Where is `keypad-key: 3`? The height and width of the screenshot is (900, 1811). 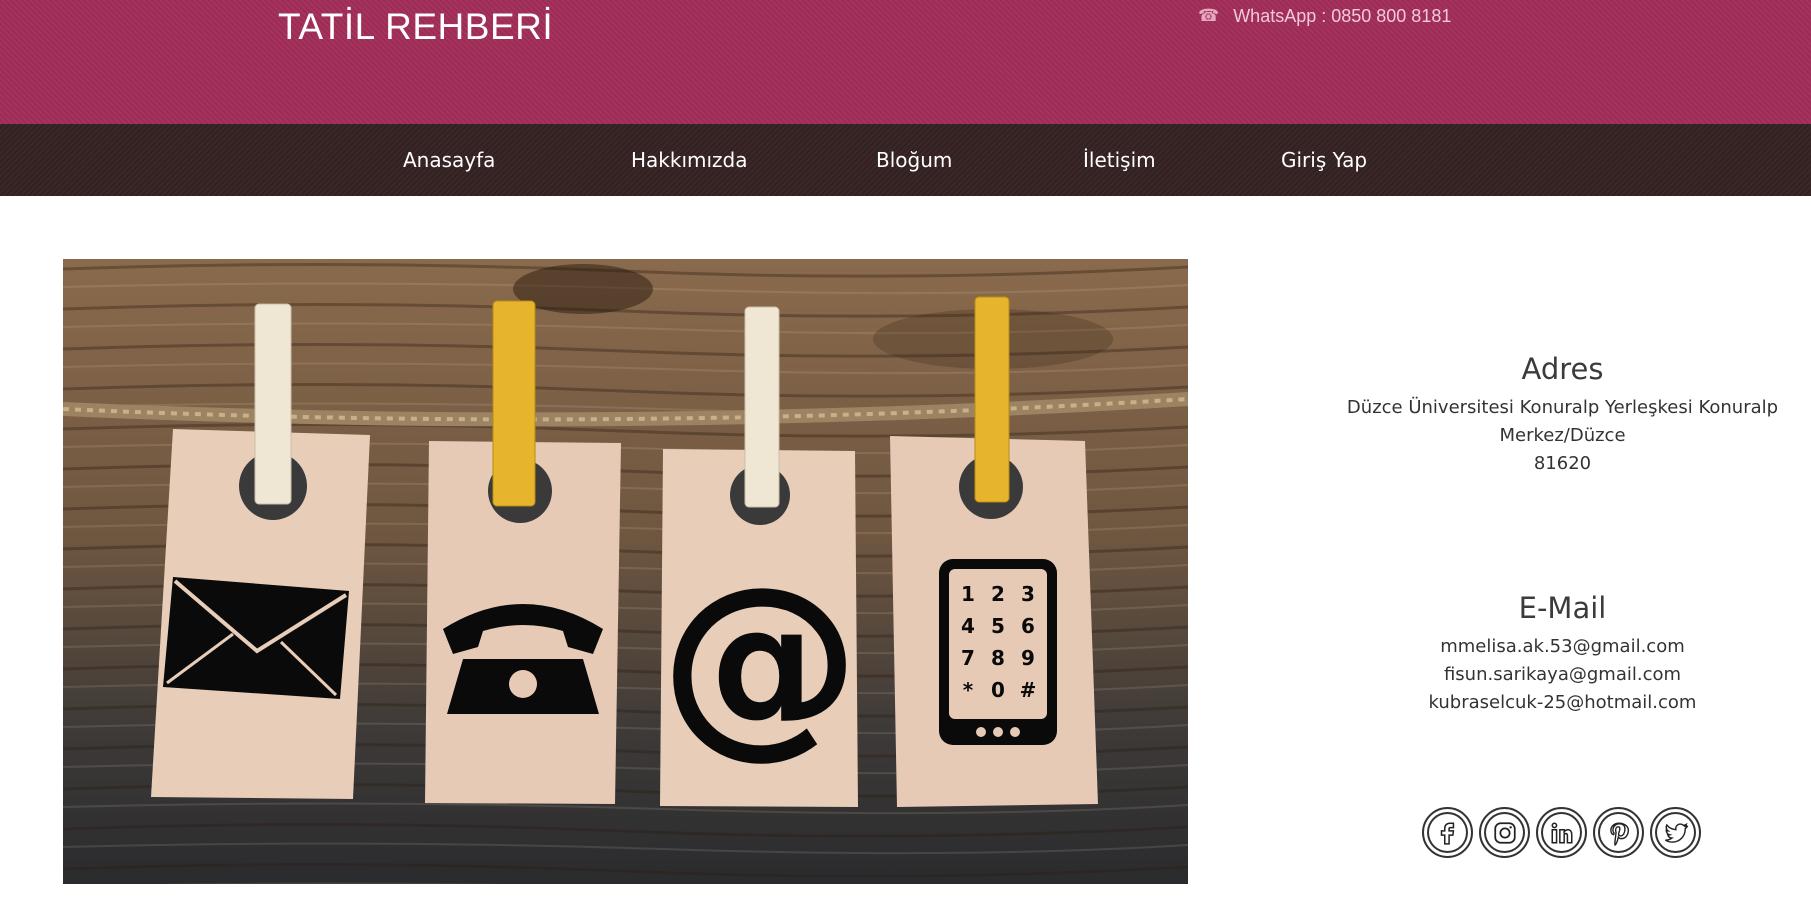 keypad-key: 3 is located at coordinates (1028, 594).